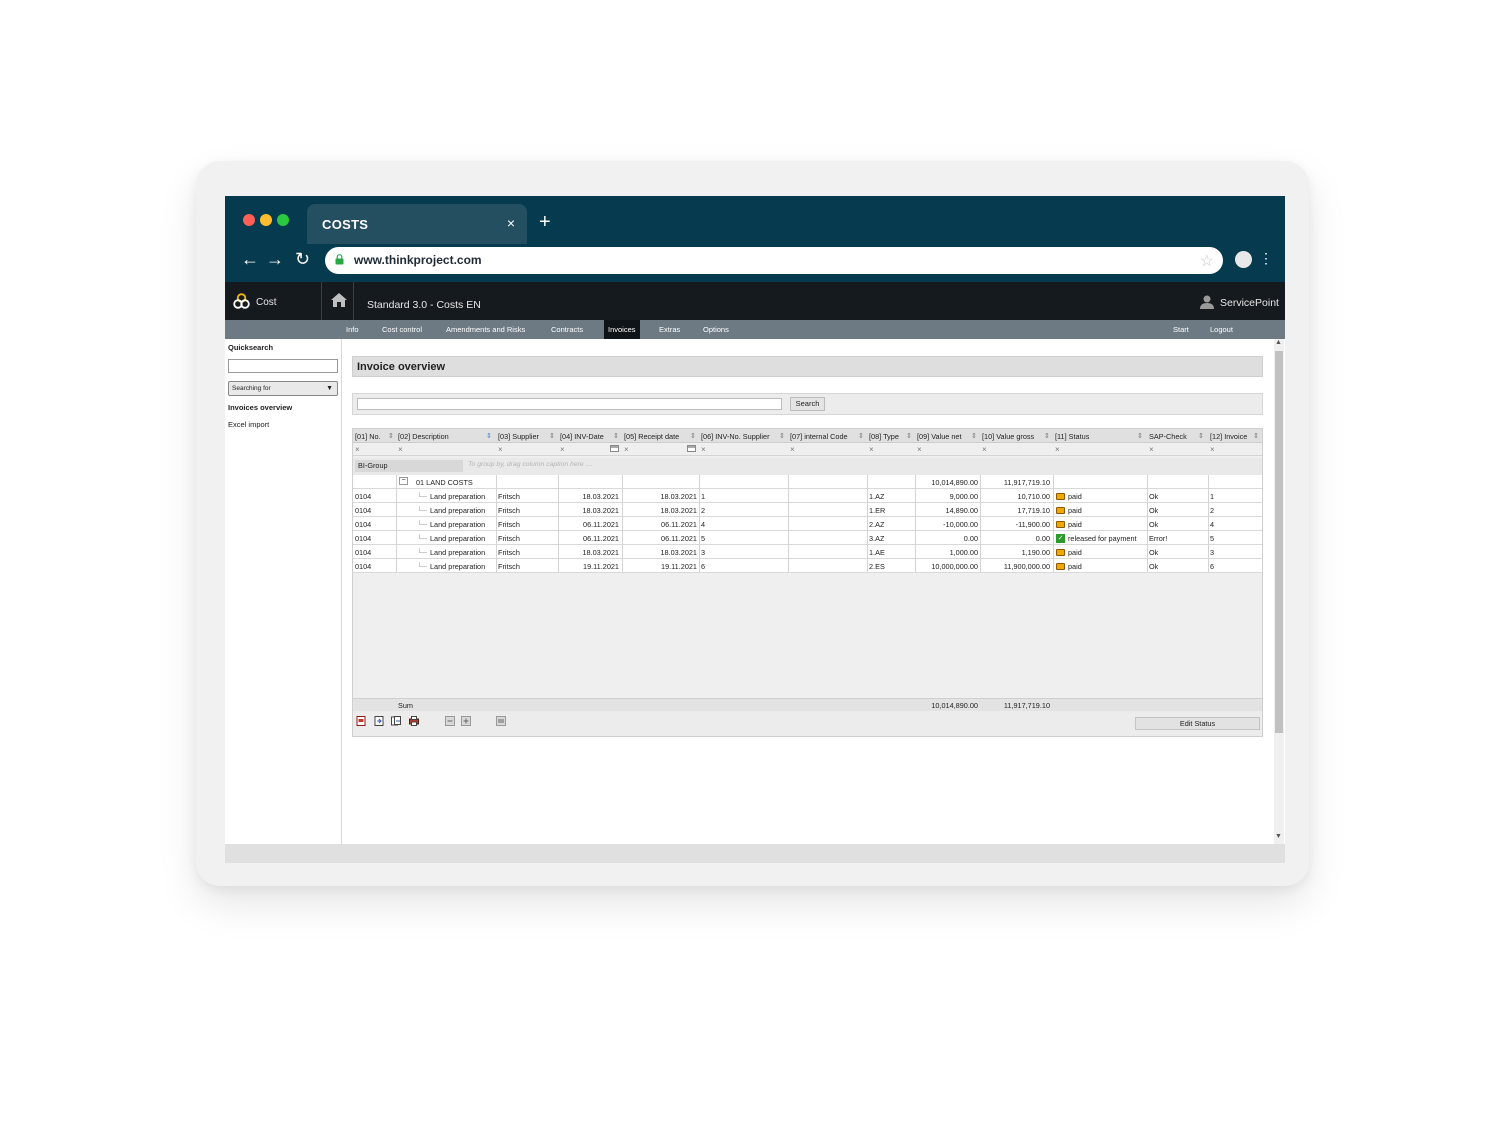 This screenshot has height=1125, width=1500. I want to click on export-all-icon, so click(396, 721).